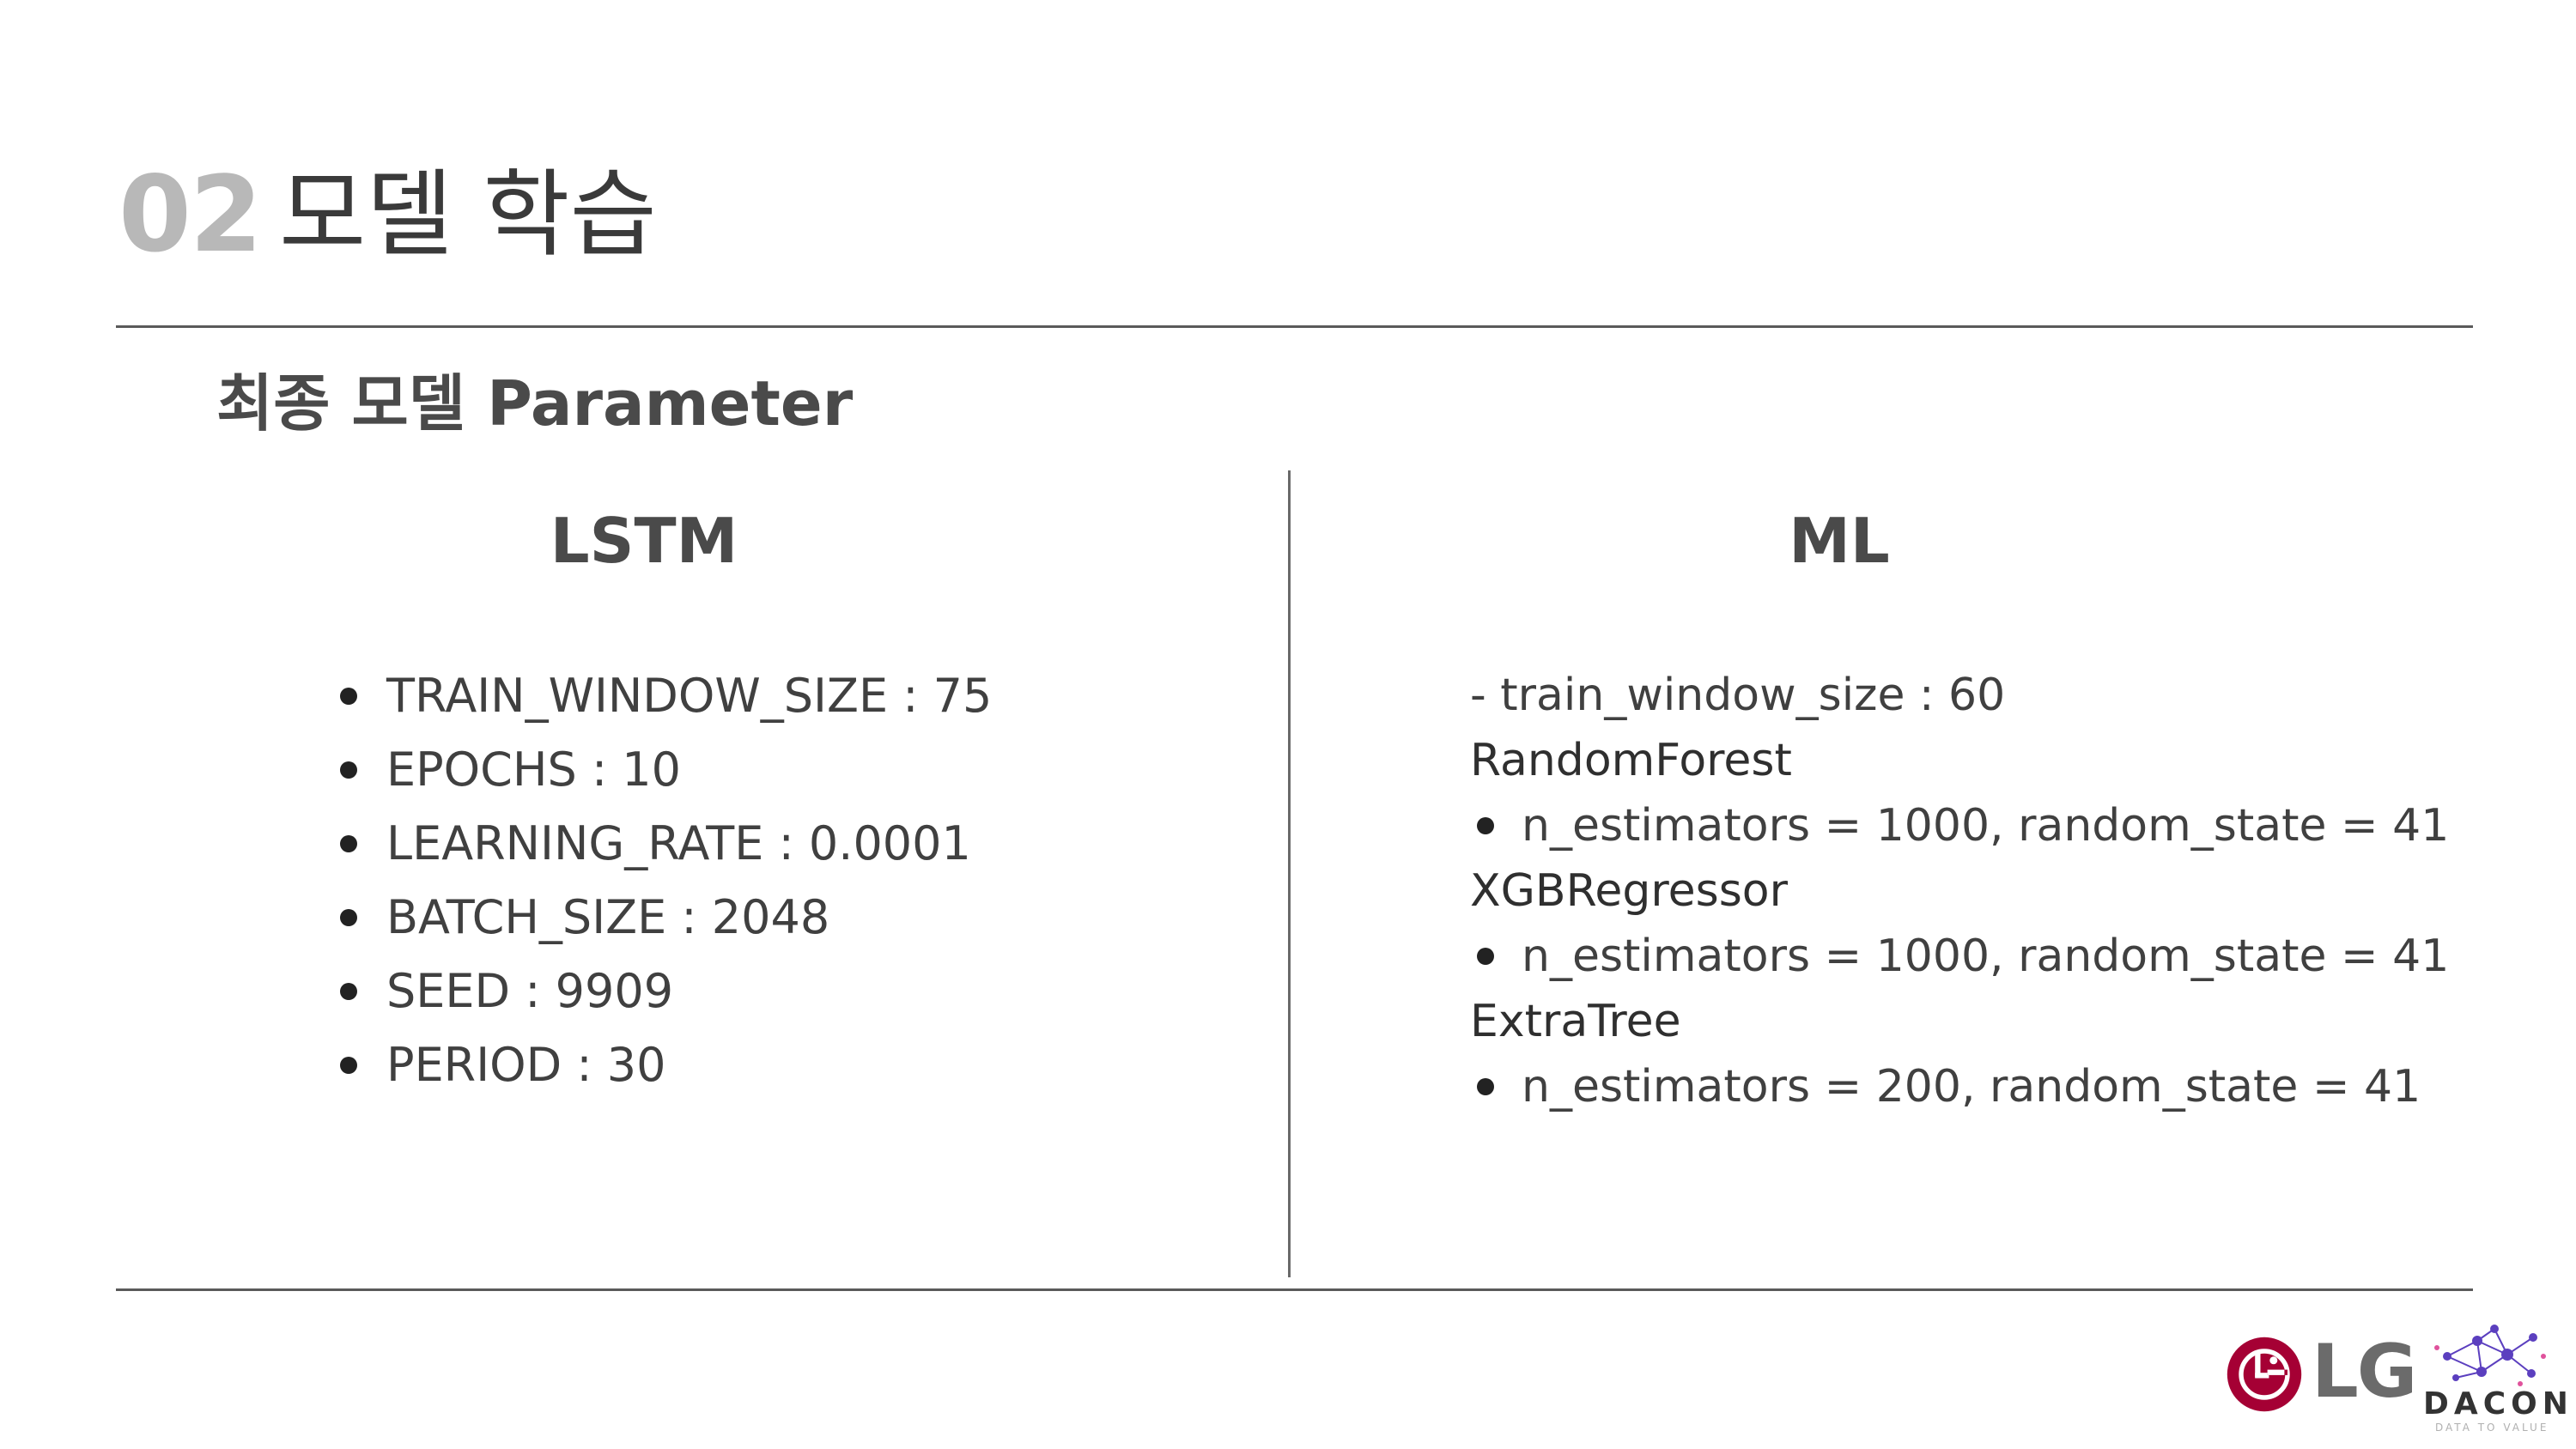 Image resolution: width=2576 pixels, height=1449 pixels. I want to click on lg-wordmark: LG, so click(2364, 1372).